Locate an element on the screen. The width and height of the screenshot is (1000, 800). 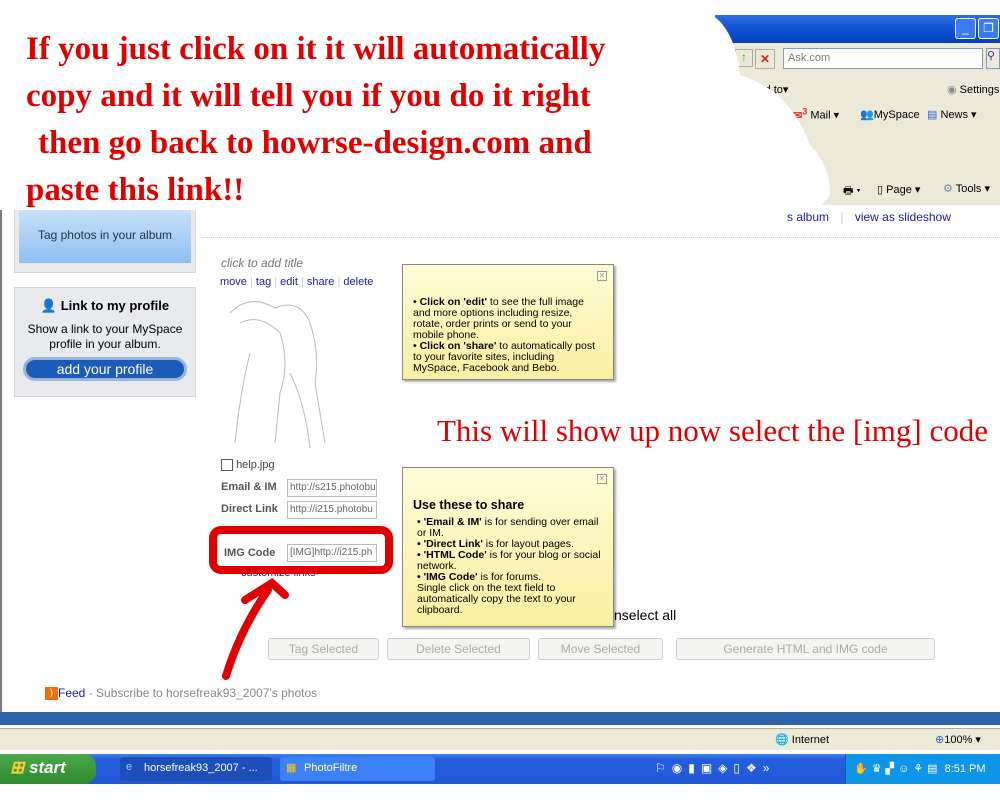
zoom-control: ⊕100% ▾ is located at coordinates (958, 739).